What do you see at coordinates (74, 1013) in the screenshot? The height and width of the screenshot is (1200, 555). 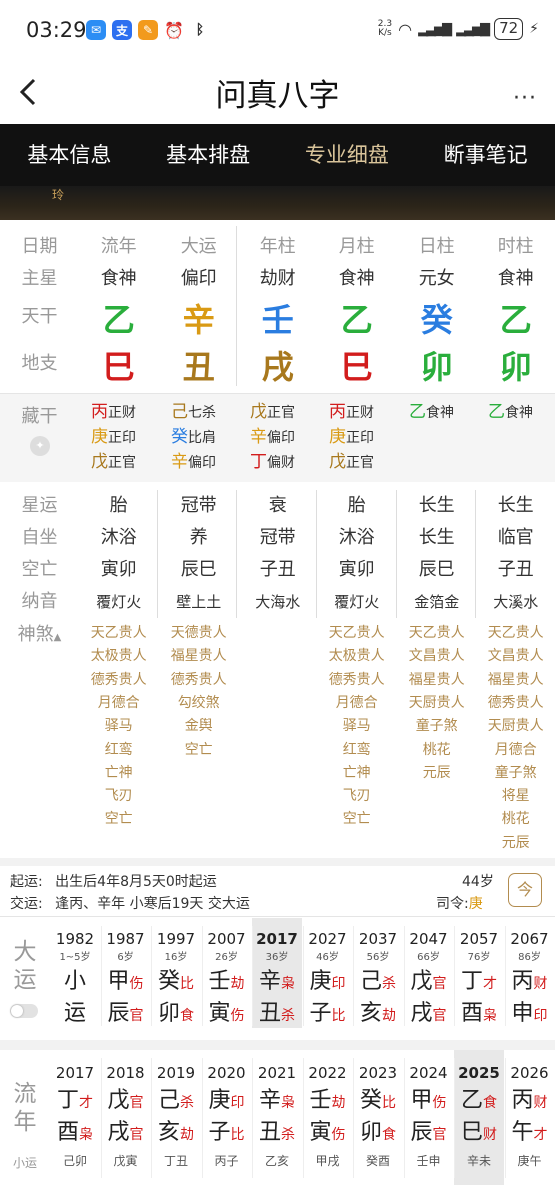 I see `dayun-zhi-char: 运` at bounding box center [74, 1013].